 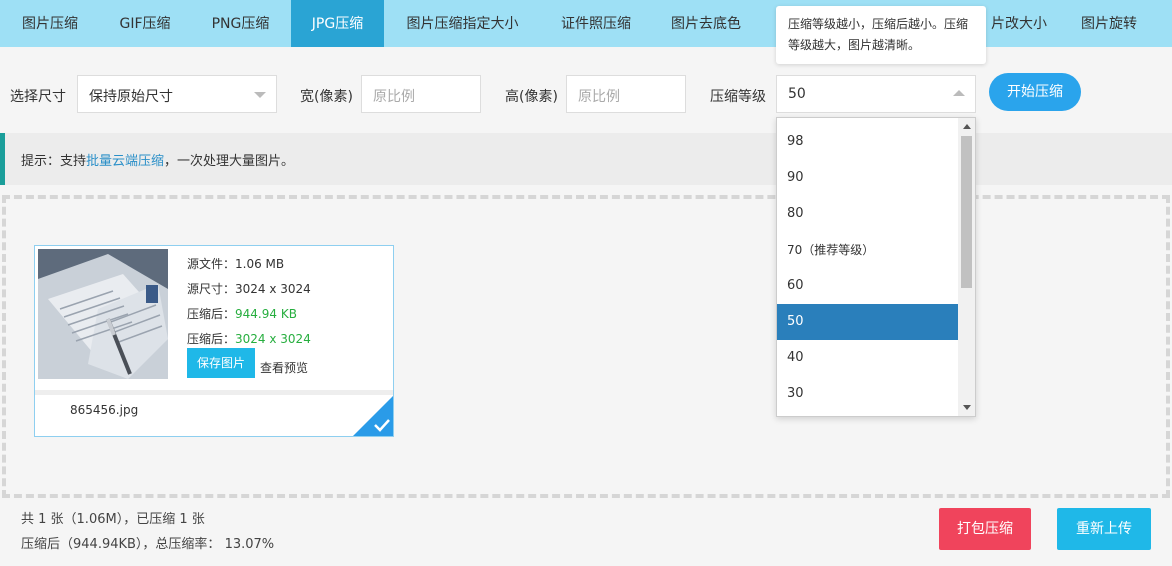 What do you see at coordinates (1104, 529) in the screenshot?
I see `reupload-button: 重新上传` at bounding box center [1104, 529].